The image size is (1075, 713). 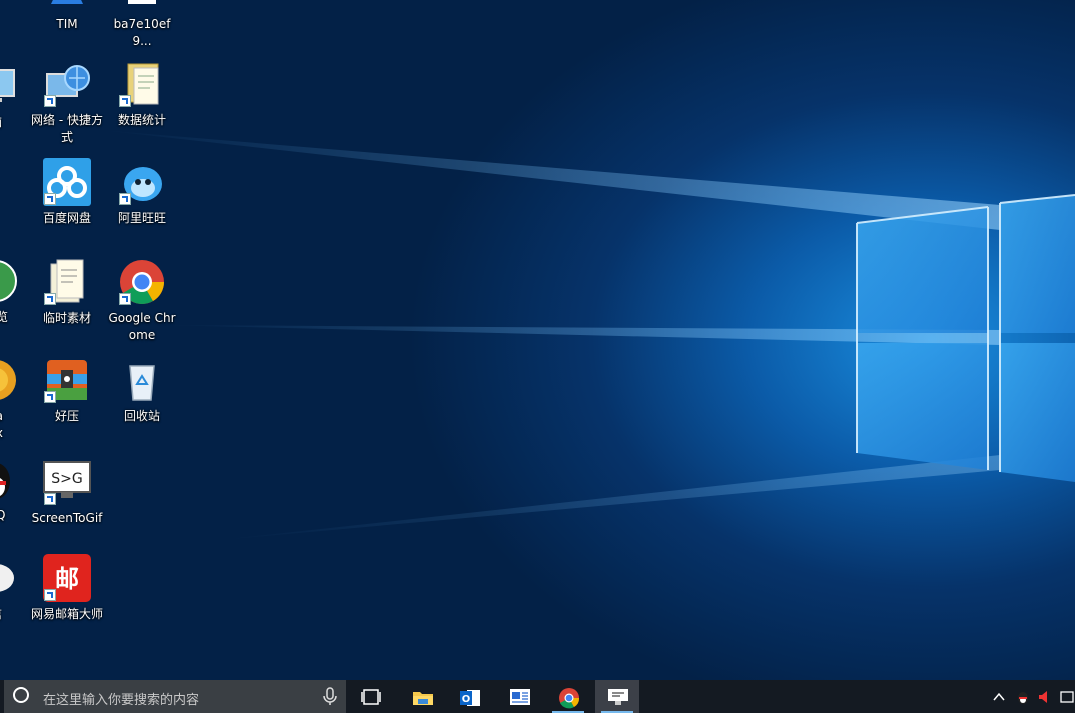 I want to click on desktop-icon-computer: 脑, so click(x=16, y=106).